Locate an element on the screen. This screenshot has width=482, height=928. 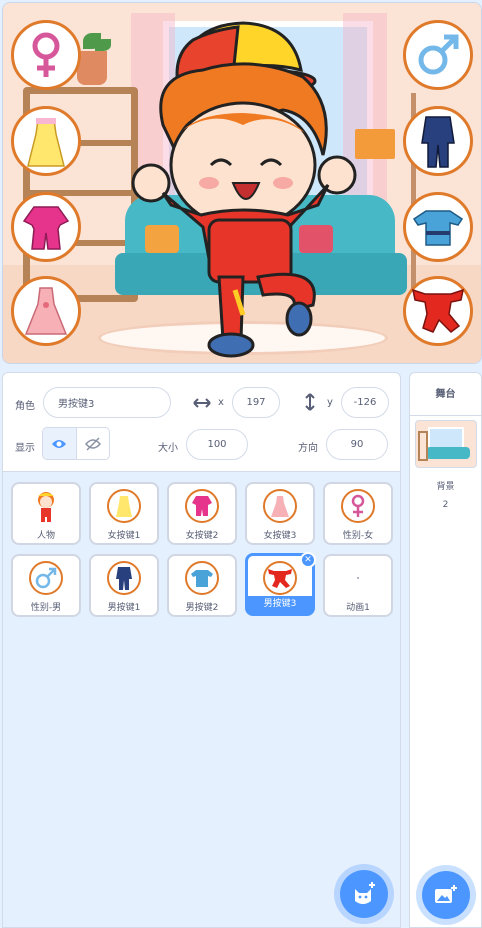
red-tracksuit-button is located at coordinates (438, 311).